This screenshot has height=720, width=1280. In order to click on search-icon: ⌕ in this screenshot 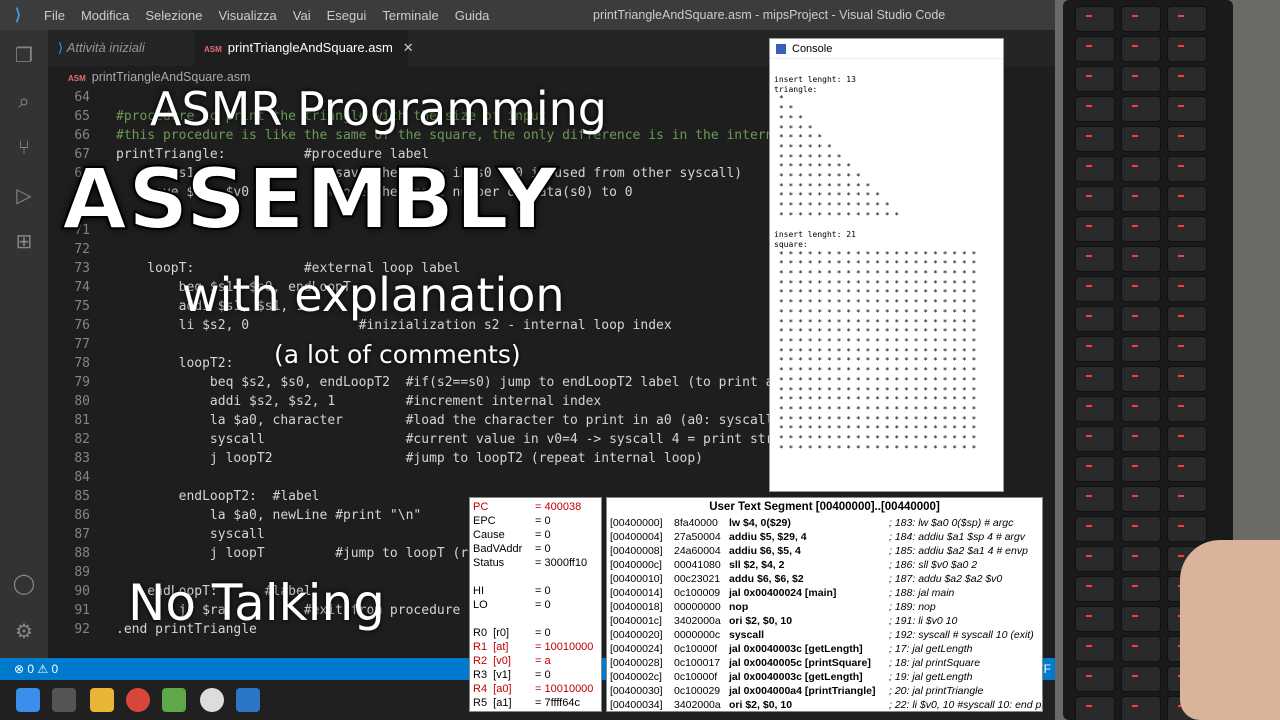, I will do `click(24, 102)`.